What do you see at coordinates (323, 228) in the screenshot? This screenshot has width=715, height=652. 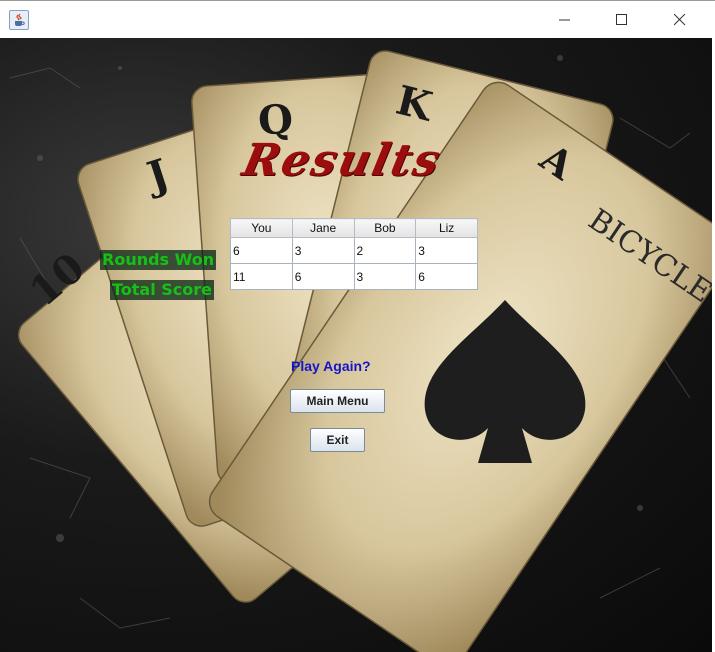 I see `column-header: Jane` at bounding box center [323, 228].